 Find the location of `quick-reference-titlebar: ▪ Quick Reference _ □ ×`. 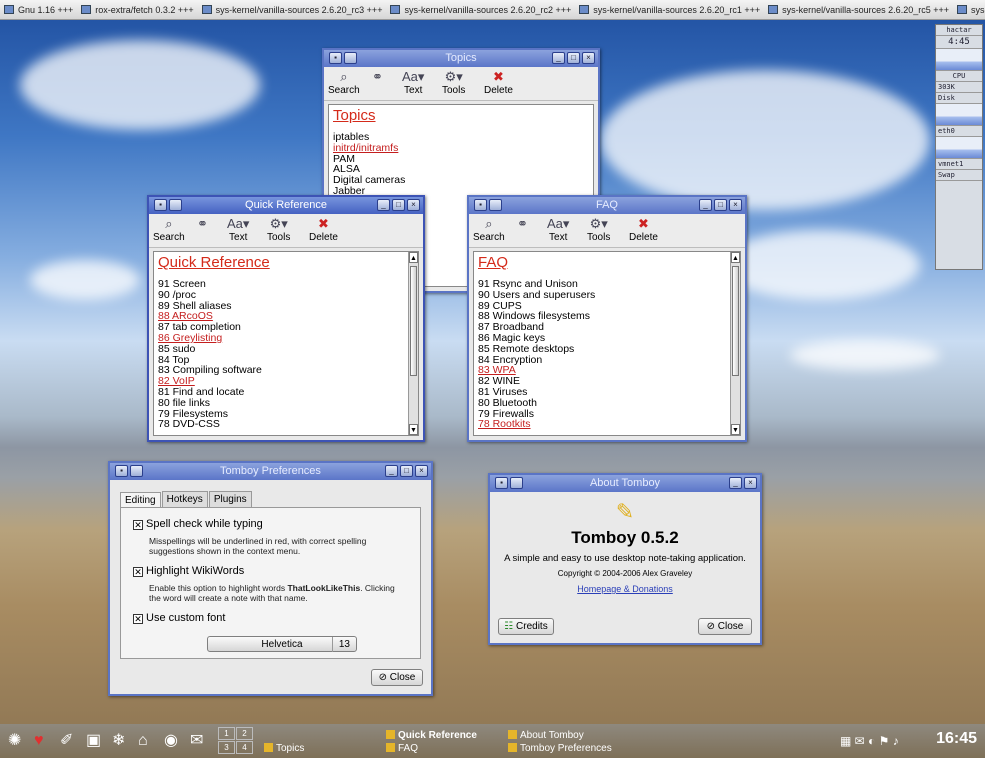

quick-reference-titlebar: ▪ Quick Reference _ □ × is located at coordinates (286, 205).